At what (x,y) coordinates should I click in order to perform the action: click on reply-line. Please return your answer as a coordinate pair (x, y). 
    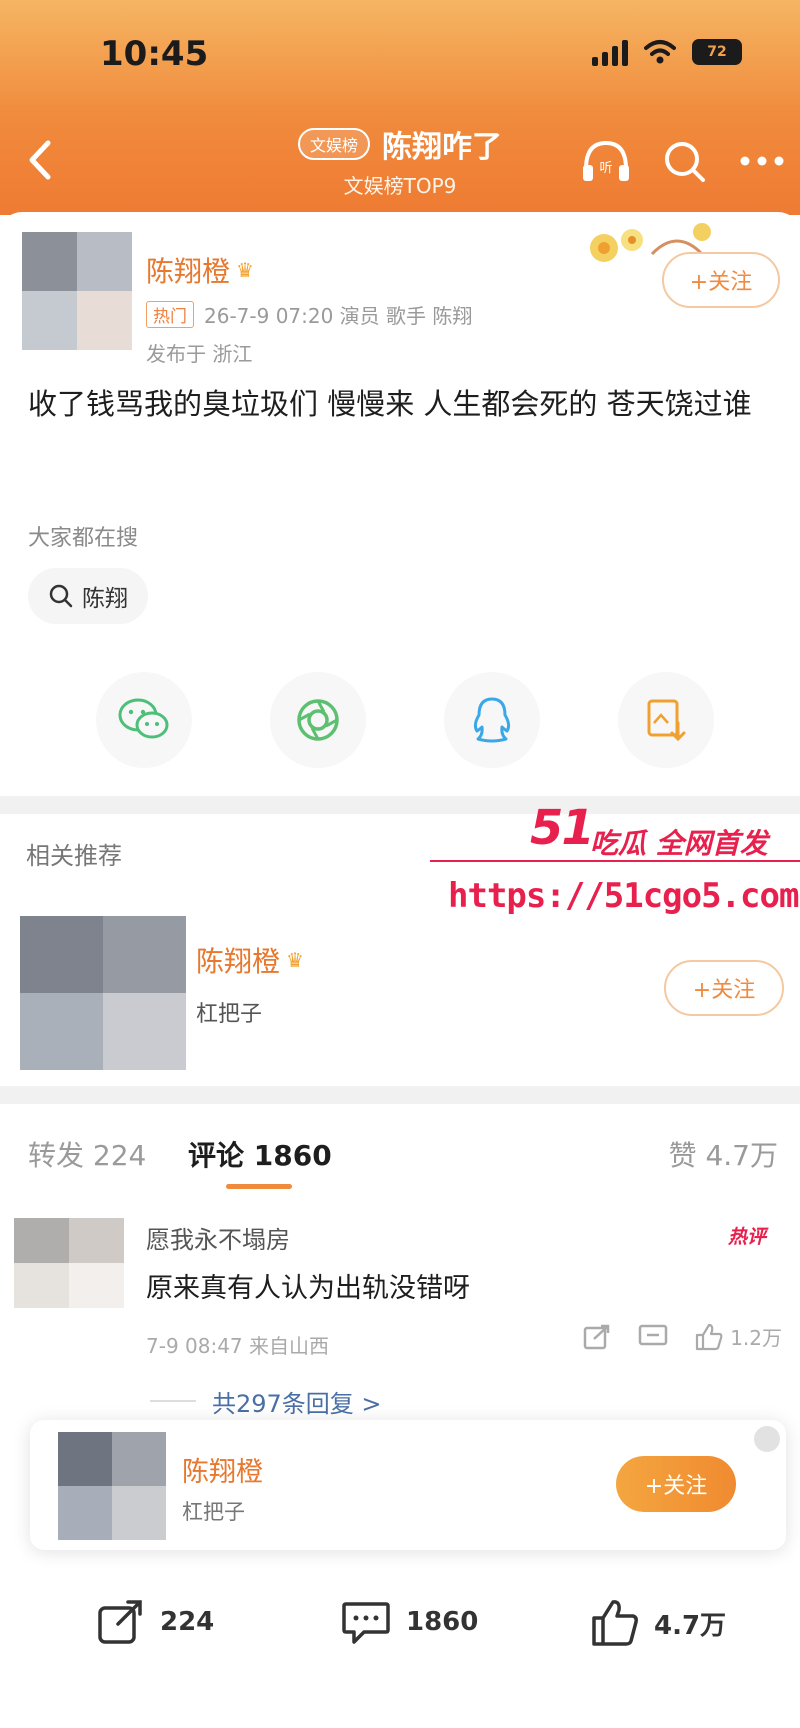
    Looking at the image, I should click on (173, 1401).